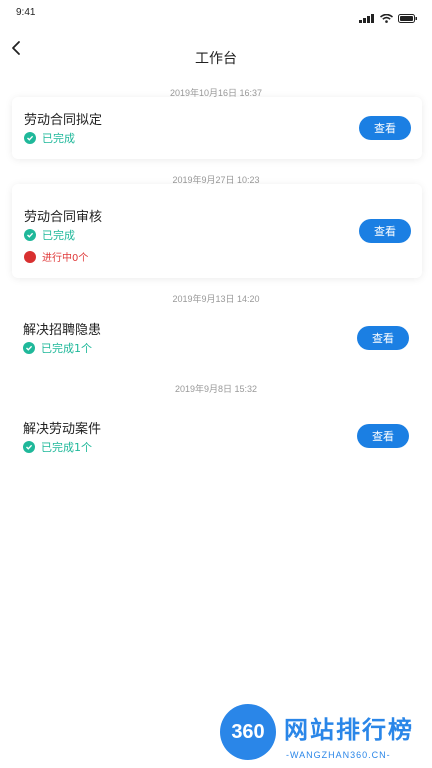 The height and width of the screenshot is (768, 432). Describe the element at coordinates (217, 231) in the screenshot. I see `task-card: 劳动合同审核 已完成 进行中0个 查看` at that location.